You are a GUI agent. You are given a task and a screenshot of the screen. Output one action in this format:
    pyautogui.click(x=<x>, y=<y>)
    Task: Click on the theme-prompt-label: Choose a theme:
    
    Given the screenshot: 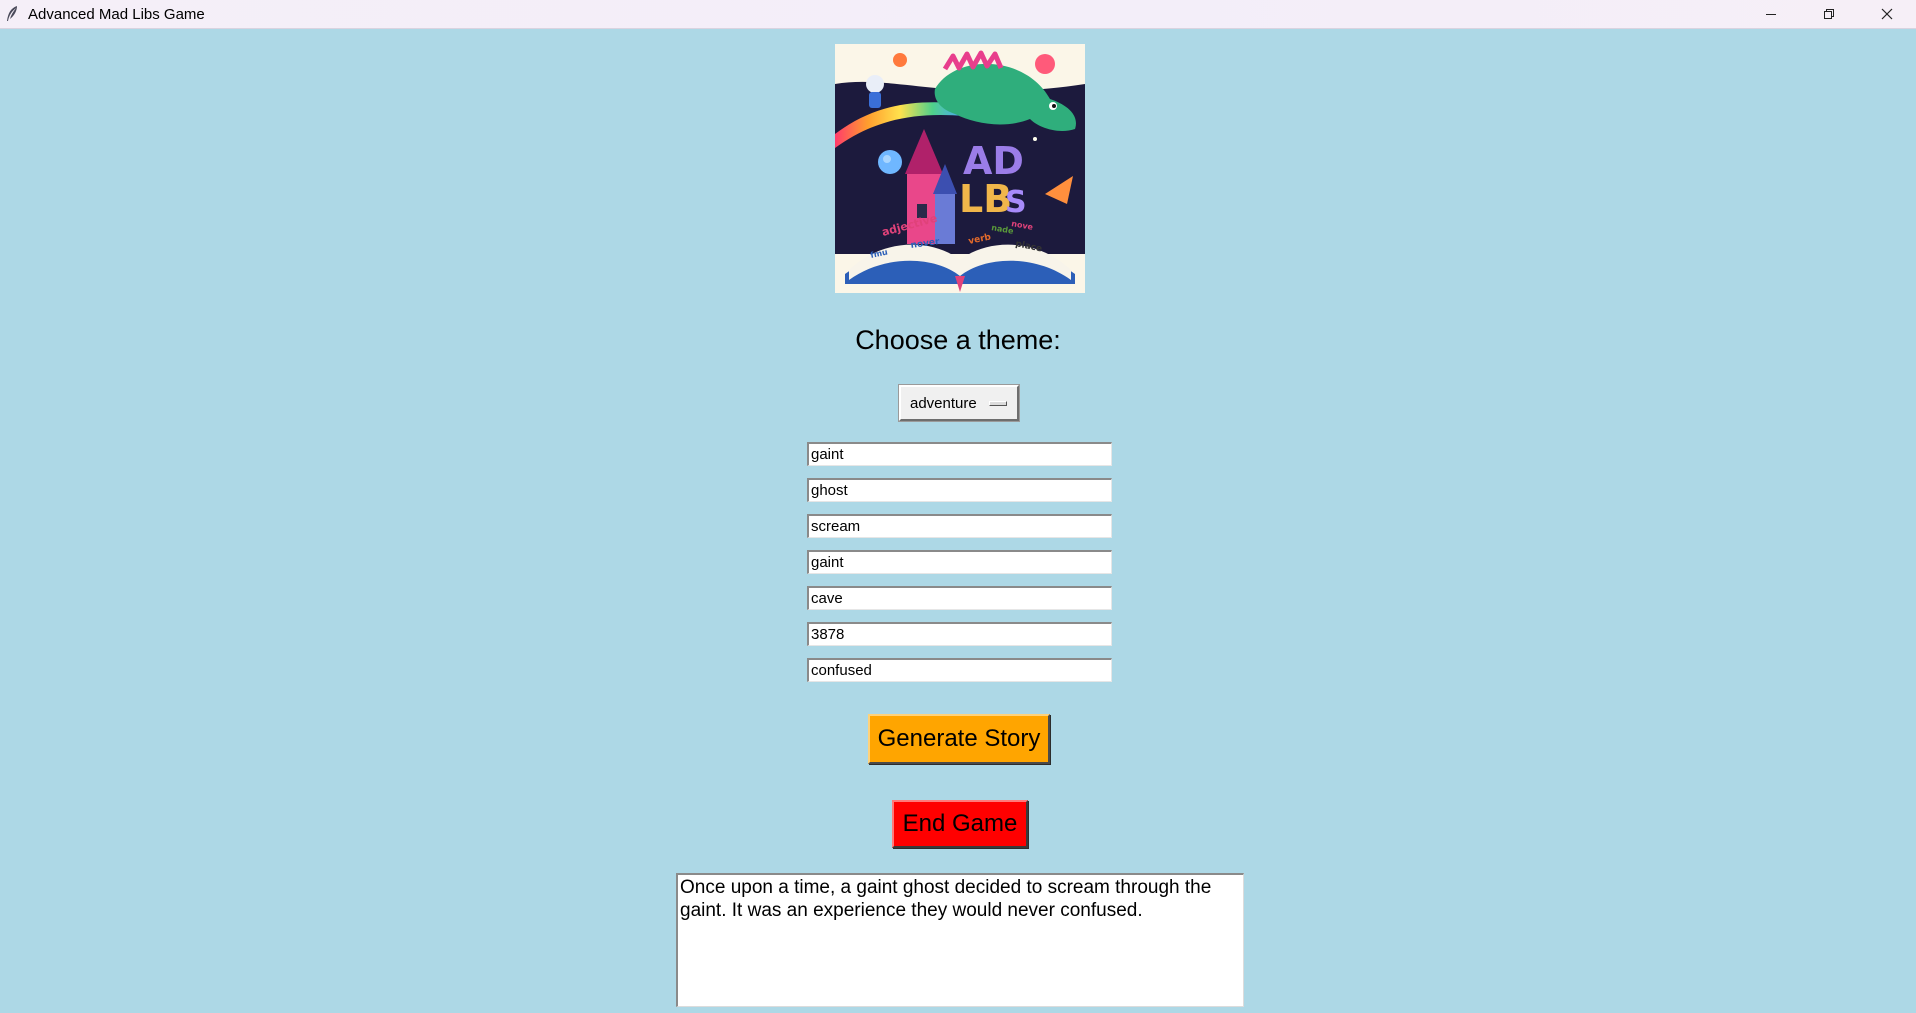 What is the action you would take?
    pyautogui.click(x=958, y=340)
    